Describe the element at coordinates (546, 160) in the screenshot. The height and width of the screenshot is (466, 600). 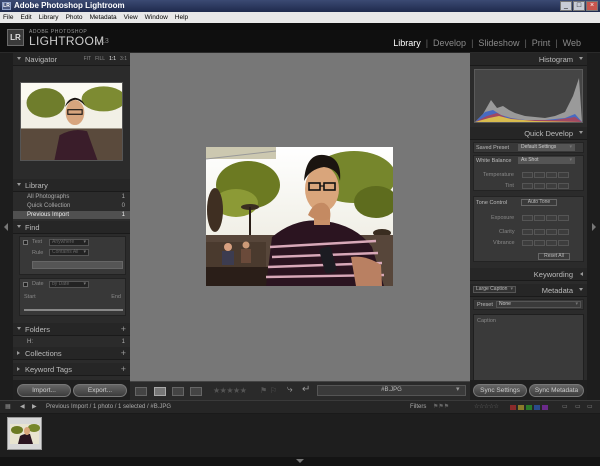
I see `white-balance-dropdown: As Shot` at that location.